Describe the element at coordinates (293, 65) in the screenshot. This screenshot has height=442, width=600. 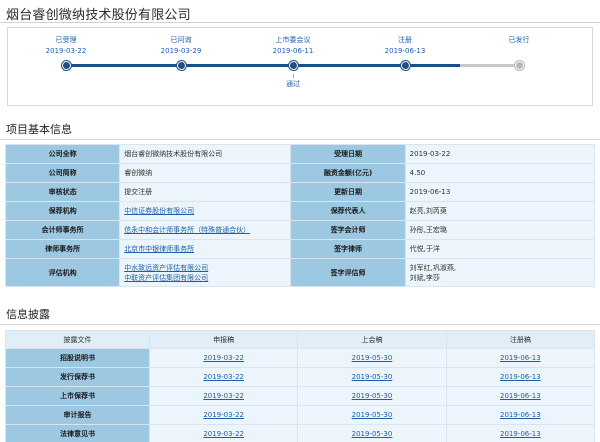
I see `stage-dot-listing-committee` at that location.